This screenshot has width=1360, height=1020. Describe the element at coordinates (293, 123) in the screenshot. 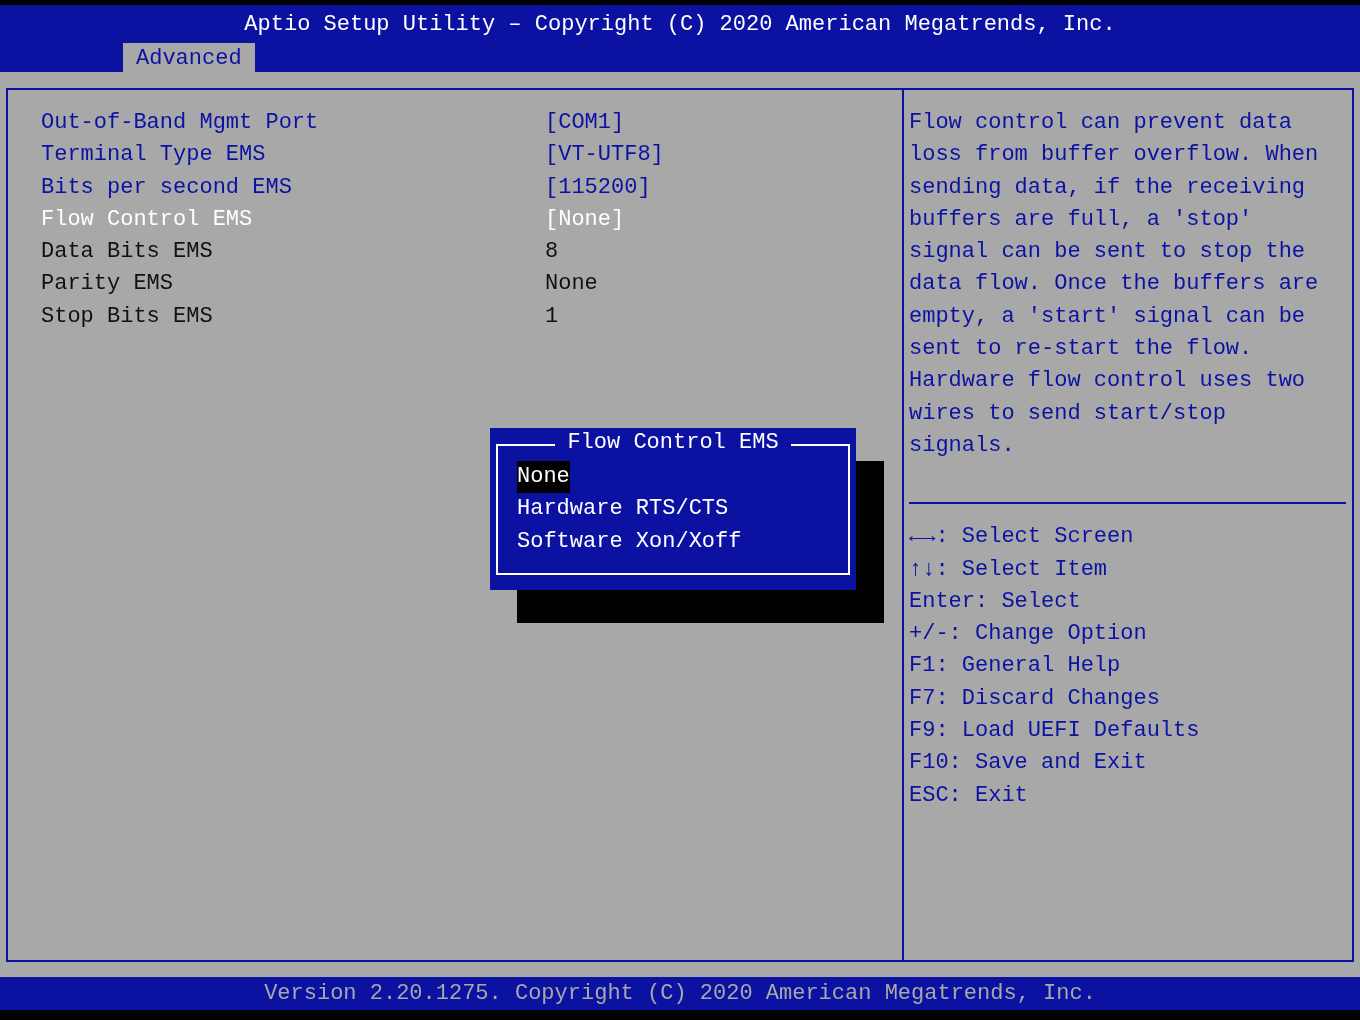

I see `setting-label: Out-of-Band Mgmt Port` at that location.